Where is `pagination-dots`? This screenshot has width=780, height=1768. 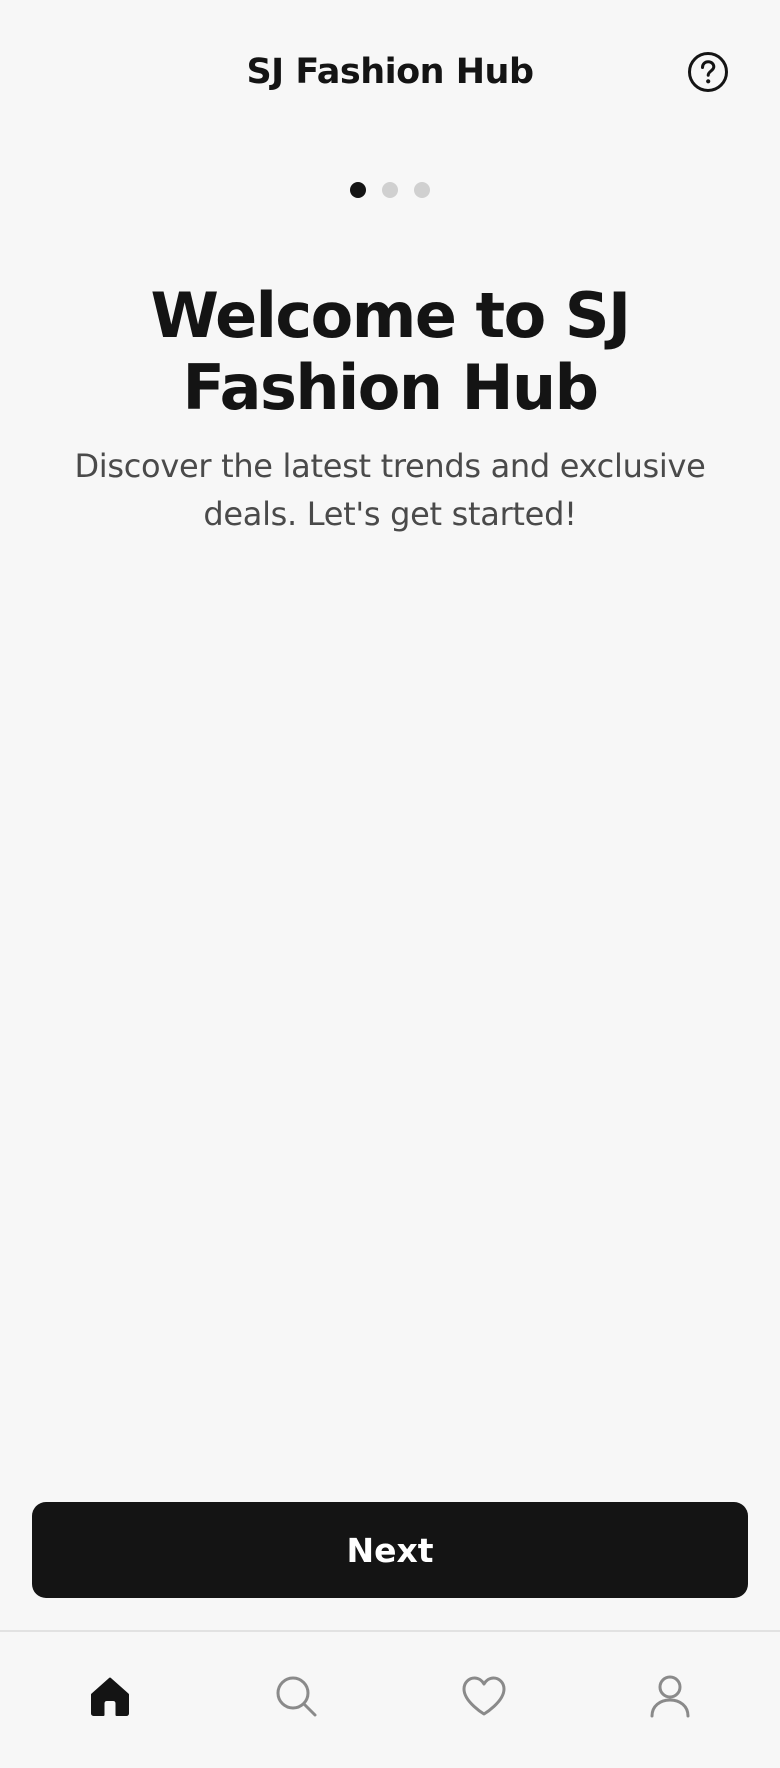 pagination-dots is located at coordinates (390, 192).